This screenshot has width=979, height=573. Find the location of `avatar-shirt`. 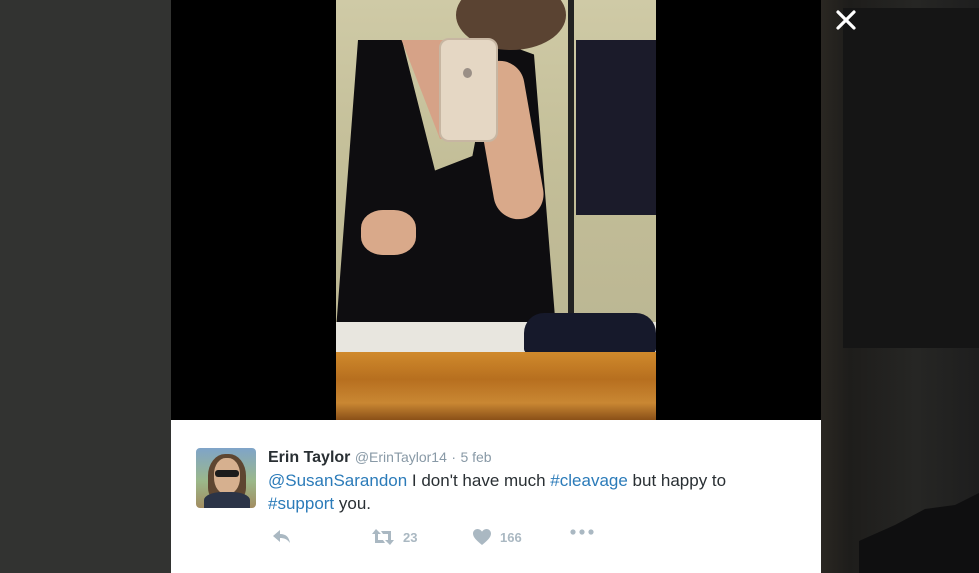

avatar-shirt is located at coordinates (227, 500).